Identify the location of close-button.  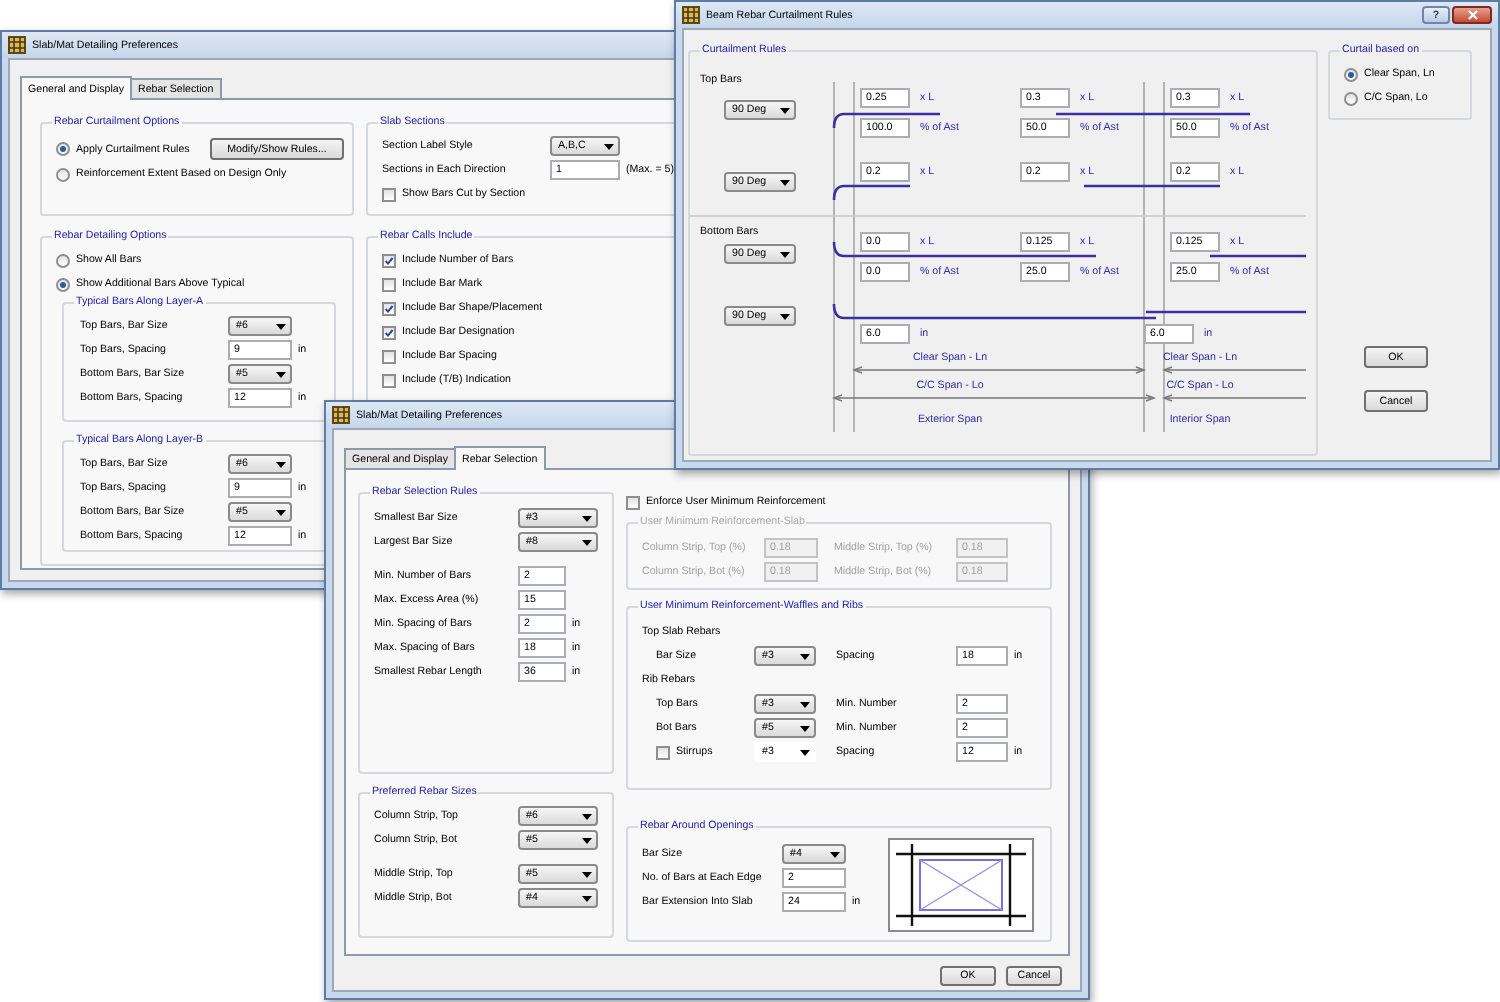
(1472, 15).